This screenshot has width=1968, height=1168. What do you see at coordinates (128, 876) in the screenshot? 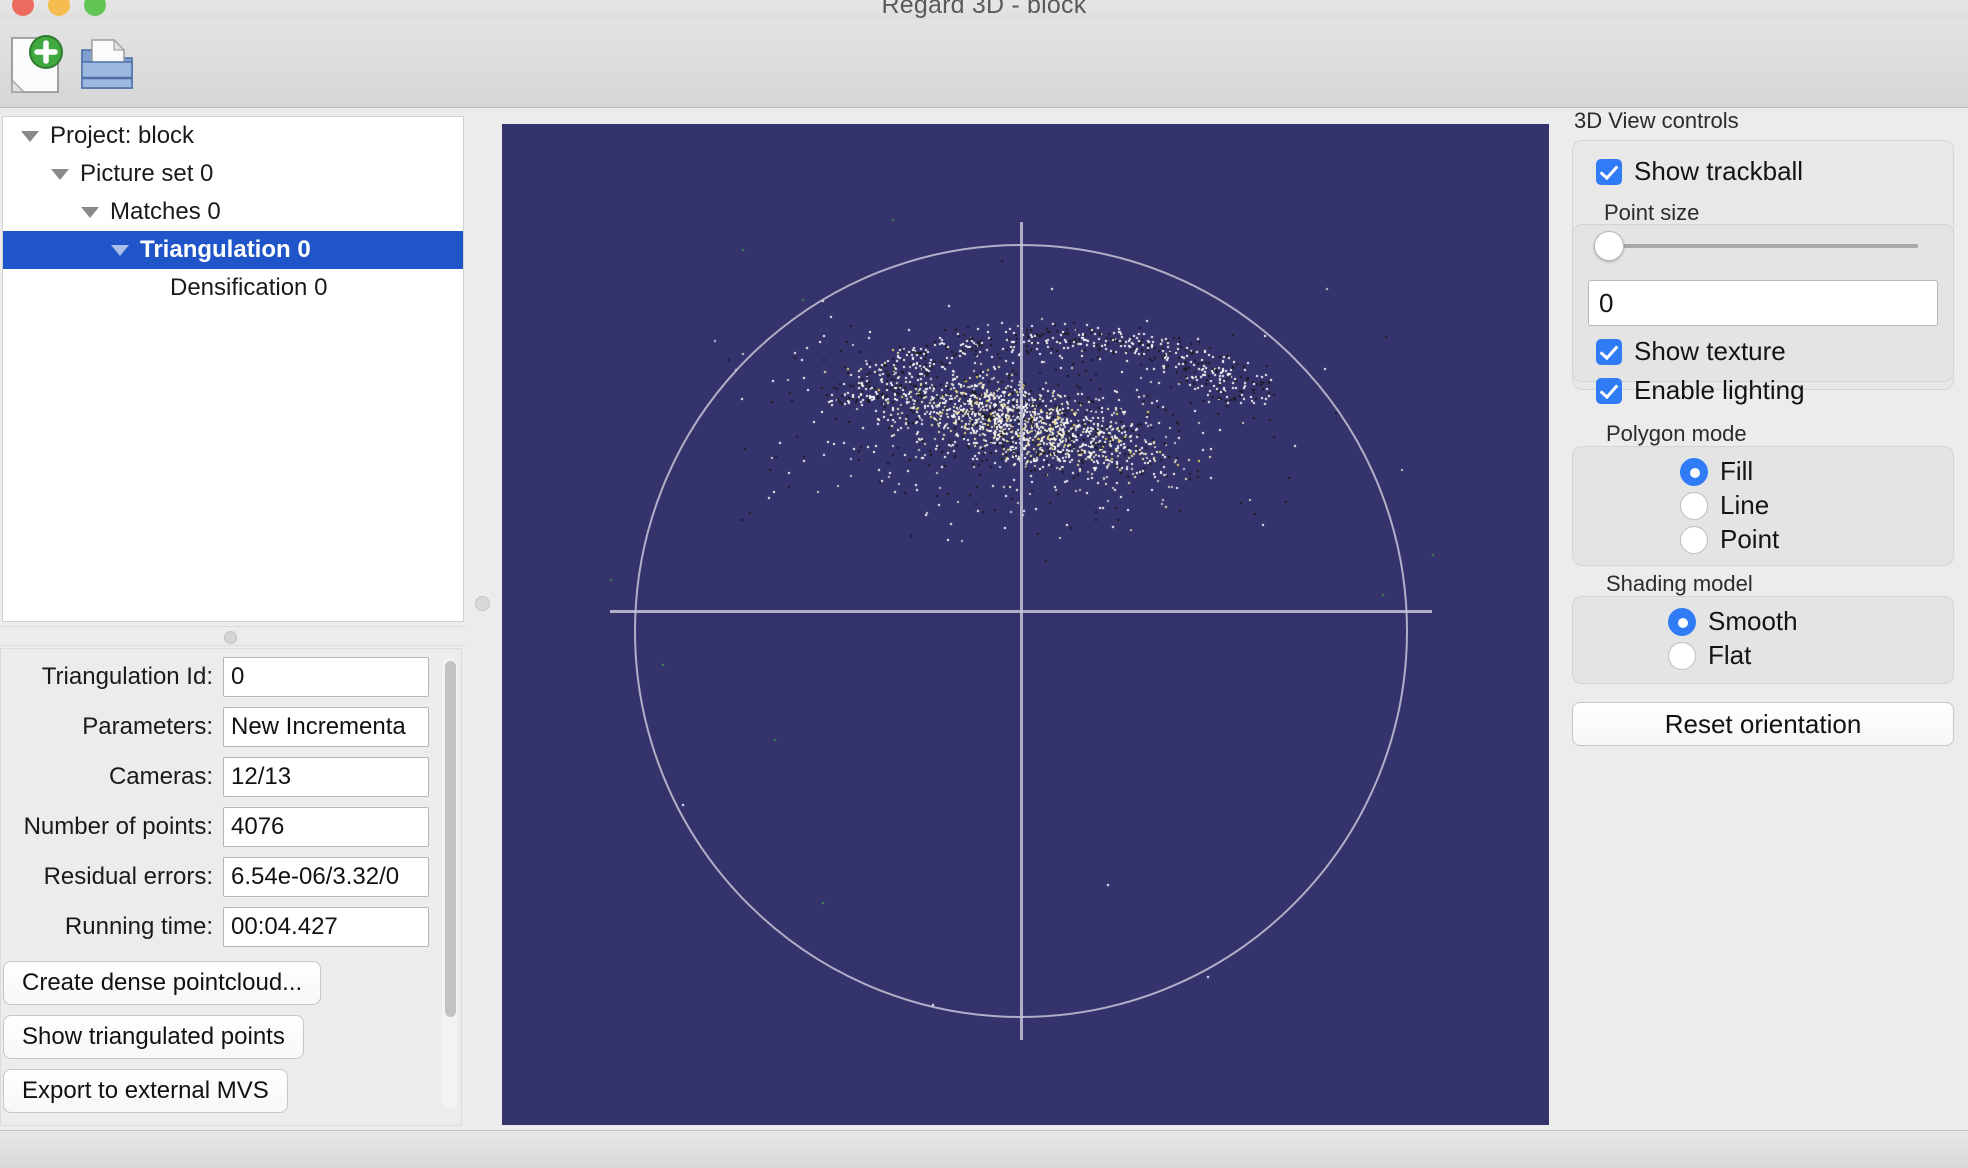
I see `field-label-residual-errors: Residual errors:` at bounding box center [128, 876].